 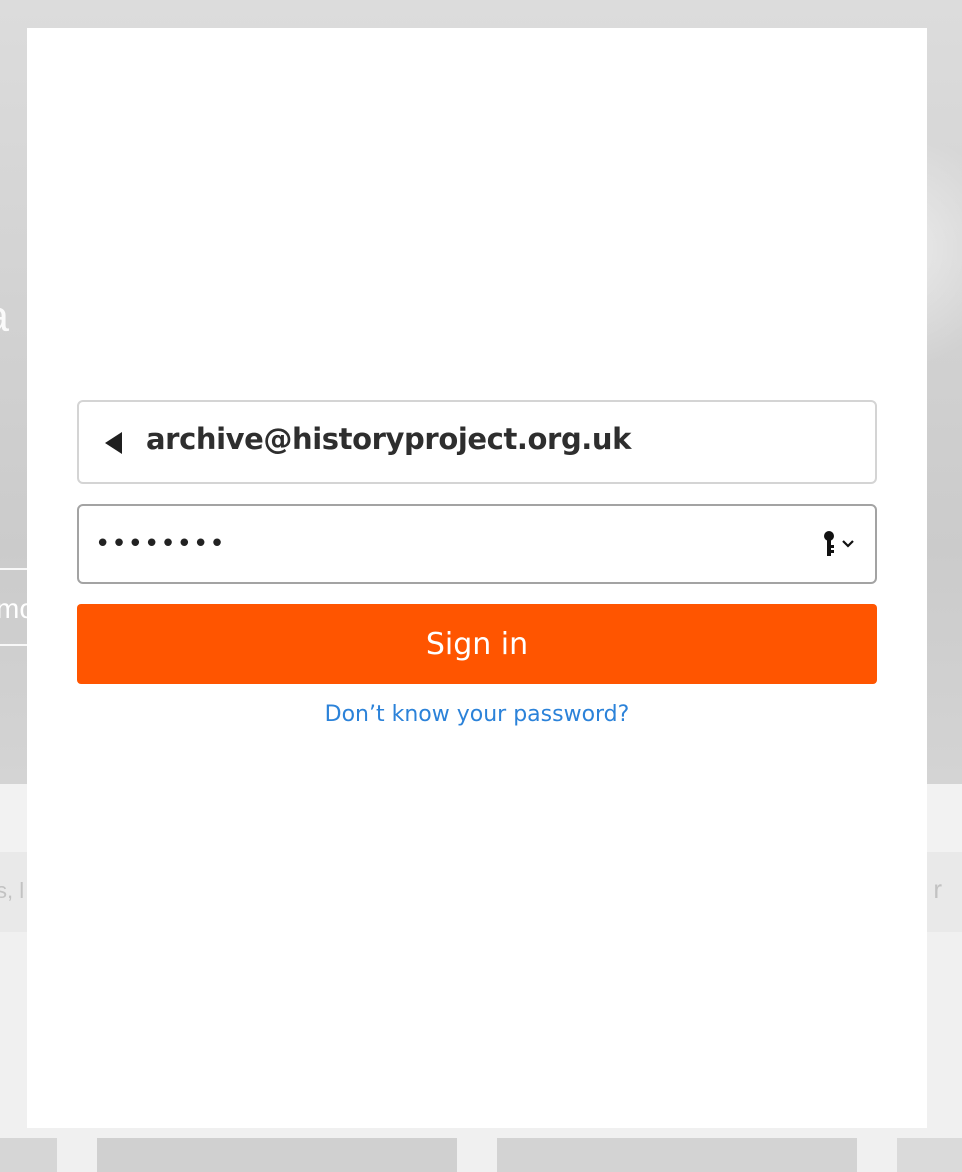 I want to click on back-arrow-icon, so click(x=113, y=443).